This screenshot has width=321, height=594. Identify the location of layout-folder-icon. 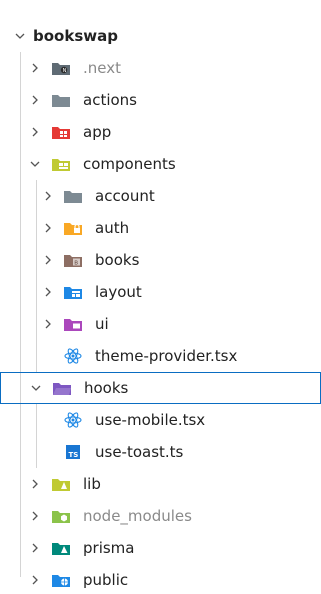
(73, 292).